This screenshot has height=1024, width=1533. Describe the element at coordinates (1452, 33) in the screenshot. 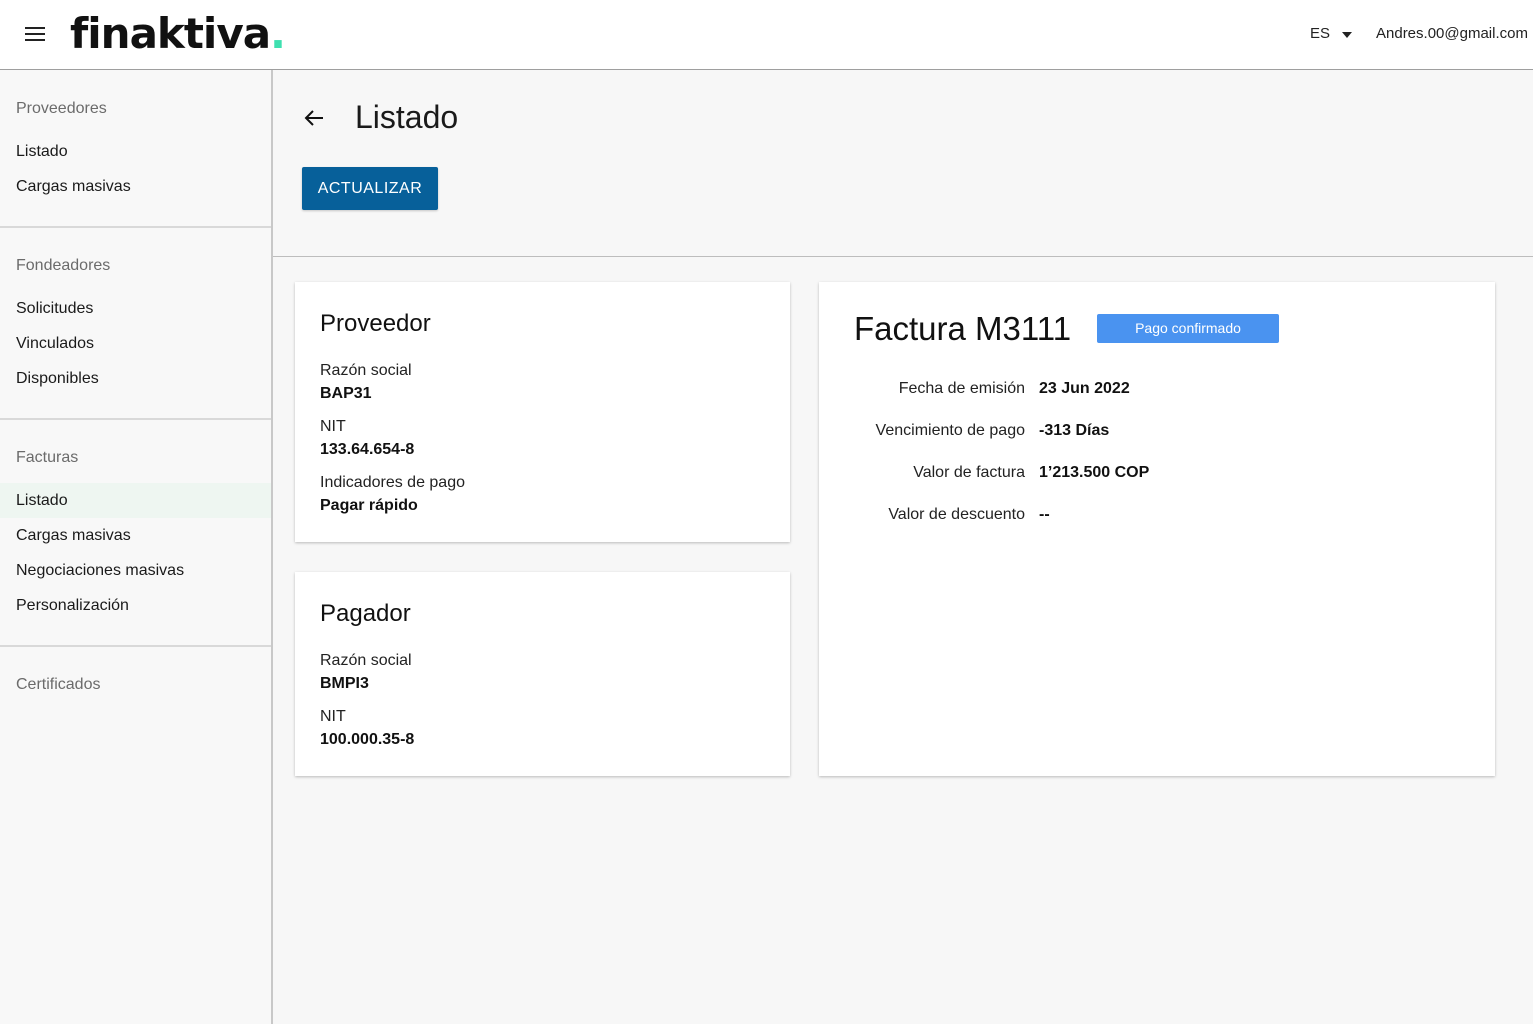

I see `user-email: Andres.00@gmail.com` at that location.